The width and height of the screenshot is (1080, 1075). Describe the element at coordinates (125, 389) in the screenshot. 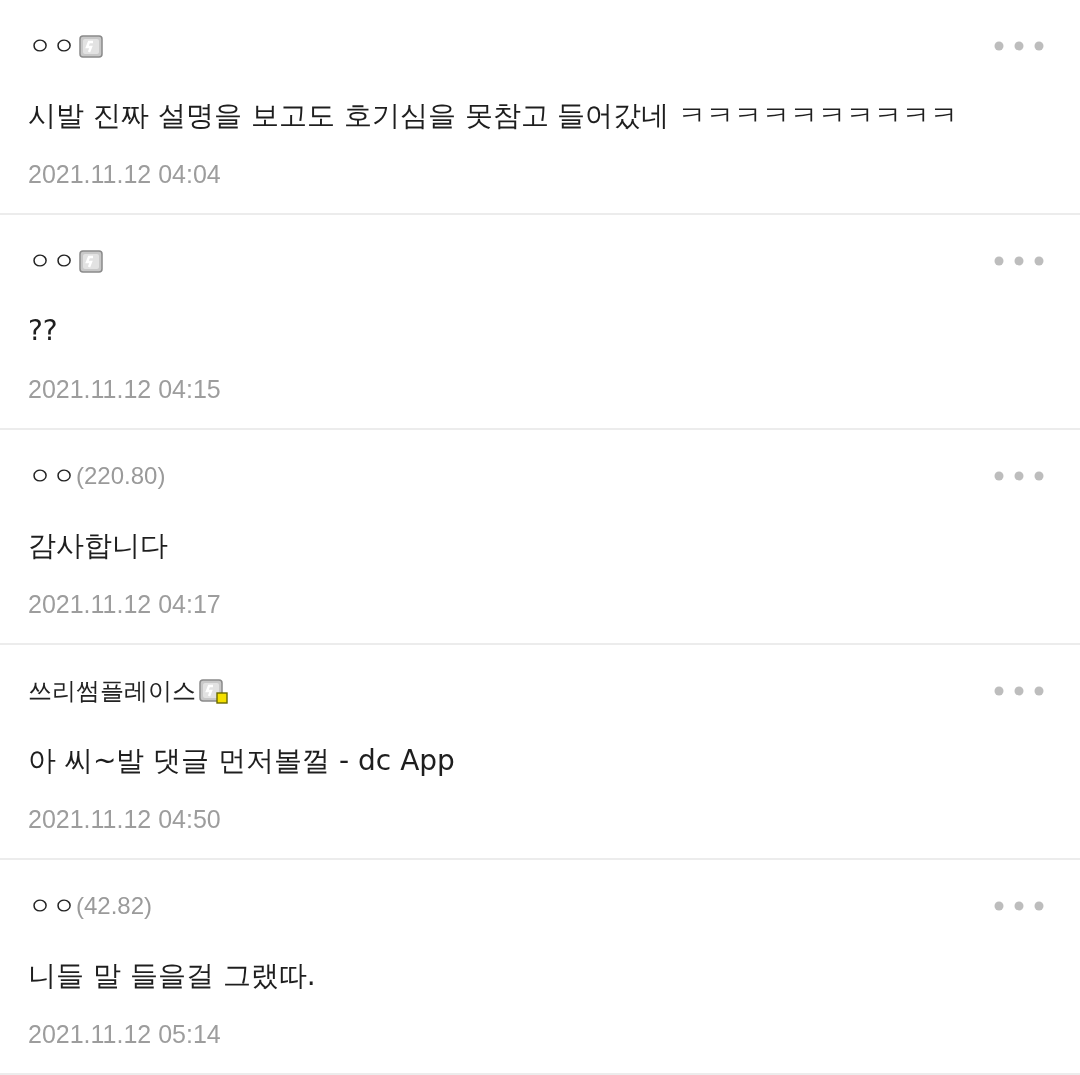

I see `comment-date: 2021.11.12 04:15` at that location.